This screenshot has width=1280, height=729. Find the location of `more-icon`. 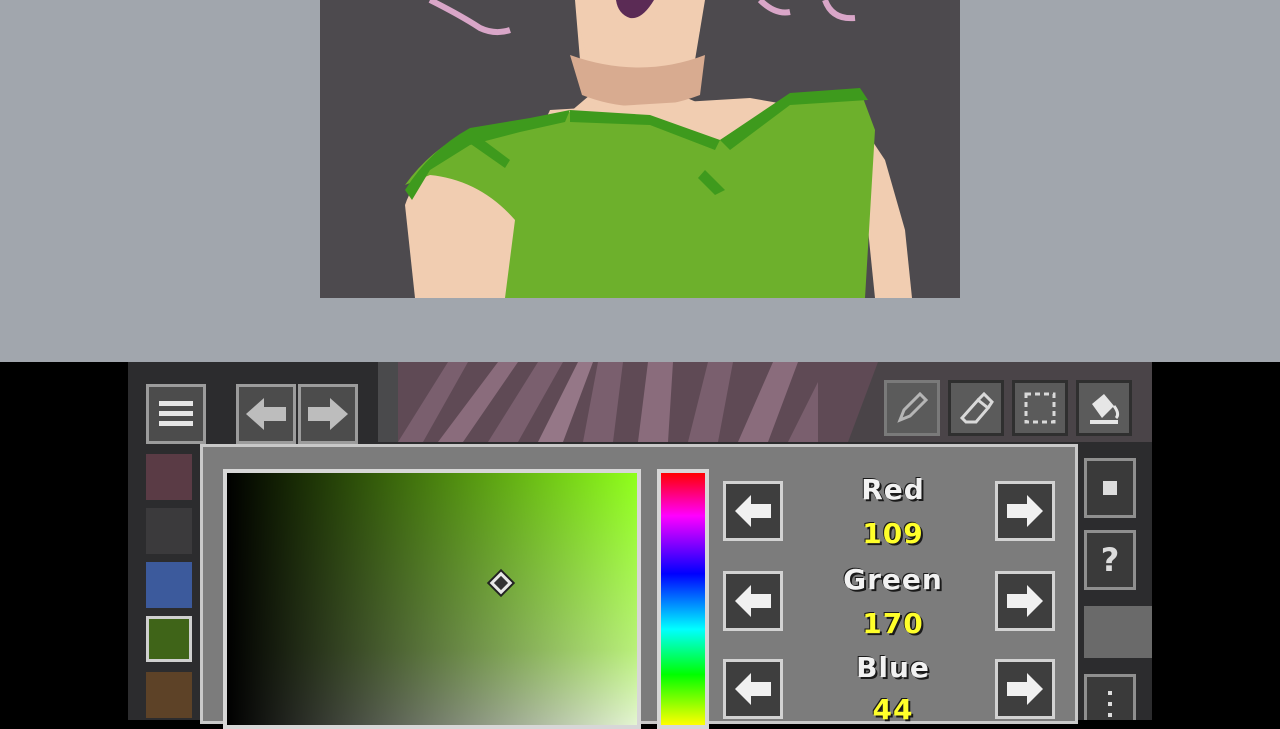

more-icon is located at coordinates (1110, 704).